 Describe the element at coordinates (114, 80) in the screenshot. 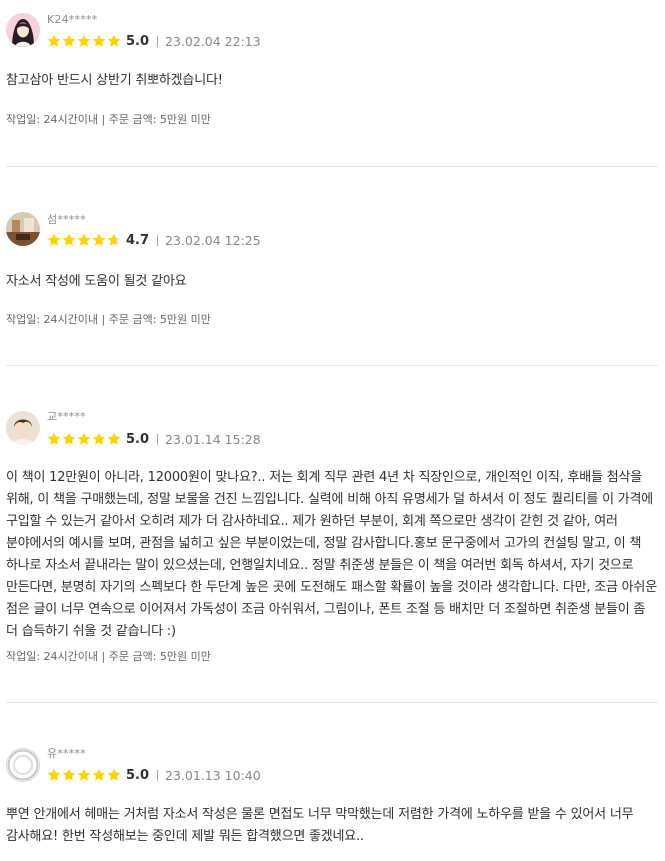

I see `review-text: 참고삼아 반드시 상반기 취뽀하겠습니다!` at that location.